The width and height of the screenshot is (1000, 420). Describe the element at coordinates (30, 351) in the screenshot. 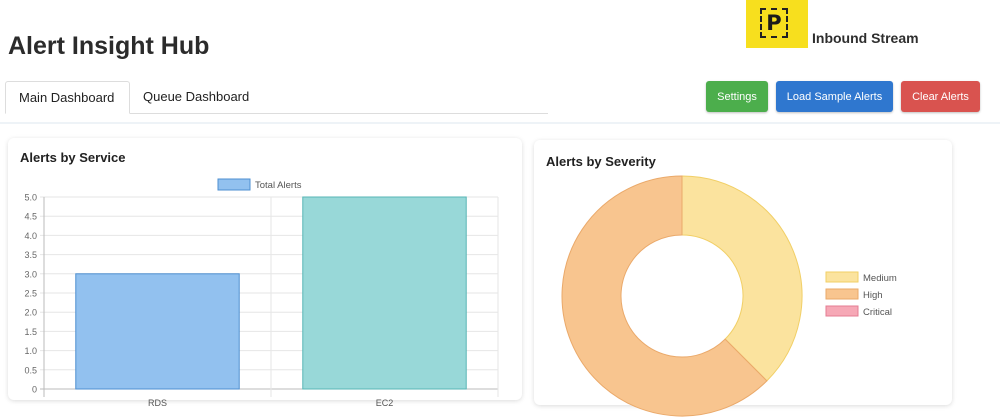

I see `y-tick-label: 1.0` at that location.